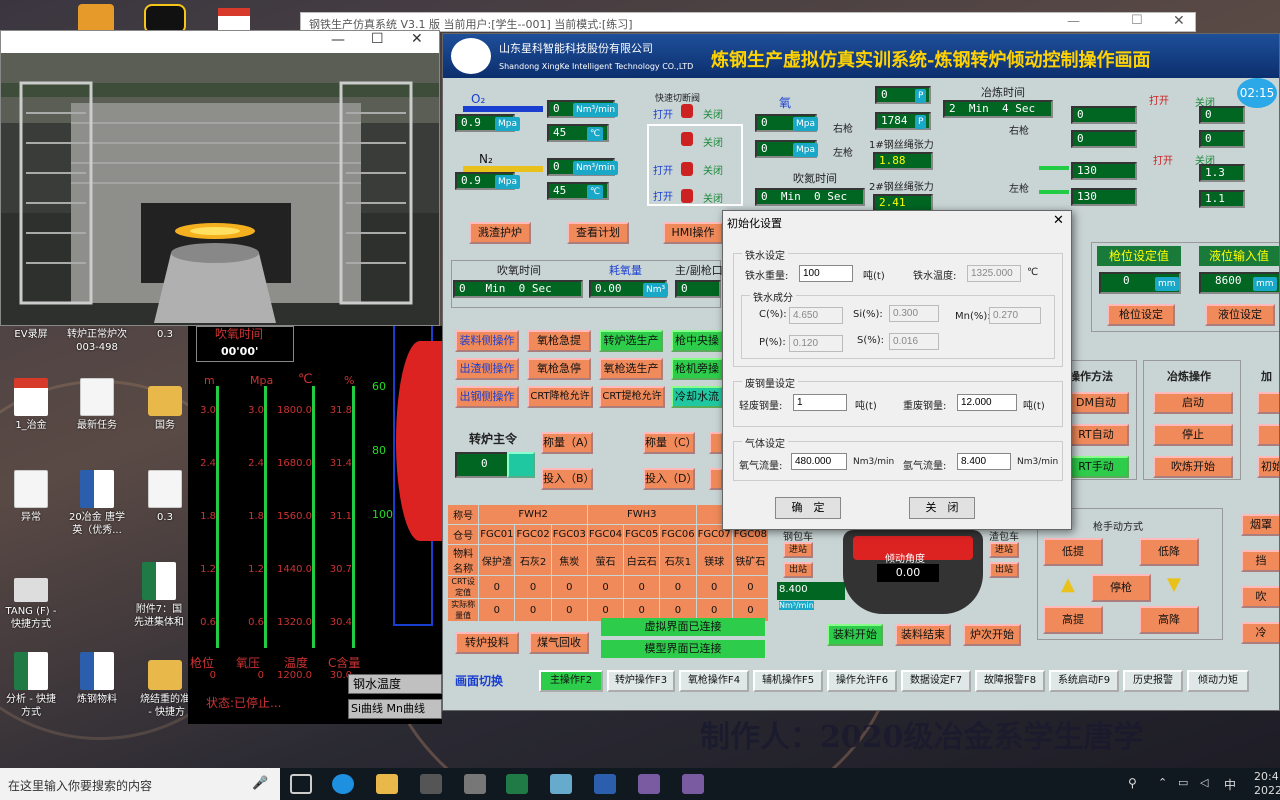 This screenshot has height=800, width=1280. Describe the element at coordinates (97, 405) in the screenshot. I see `desktop-icon: 最新任务` at that location.